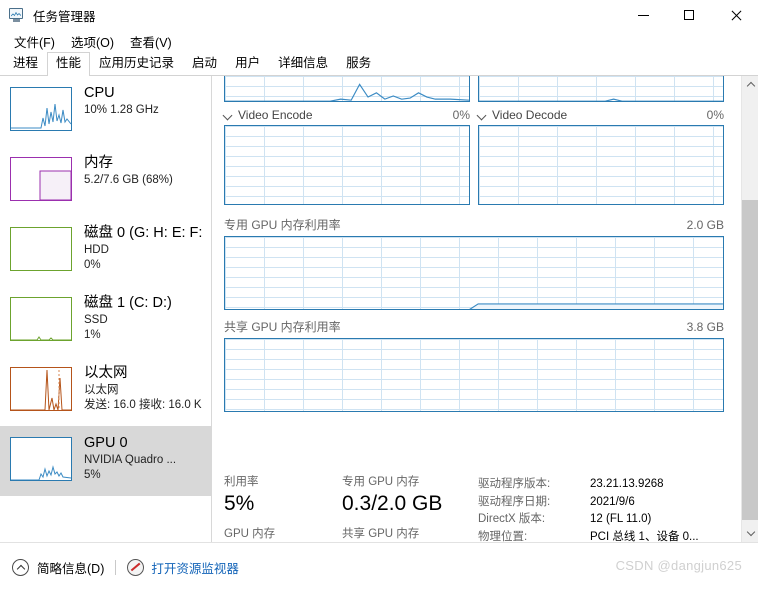 This screenshot has width=758, height=591. What do you see at coordinates (144, 388) in the screenshot?
I see `sidebar-text-ethernet: 以太网 以太网 发送: 16.0 接收: 16.0 K` at bounding box center [144, 388].